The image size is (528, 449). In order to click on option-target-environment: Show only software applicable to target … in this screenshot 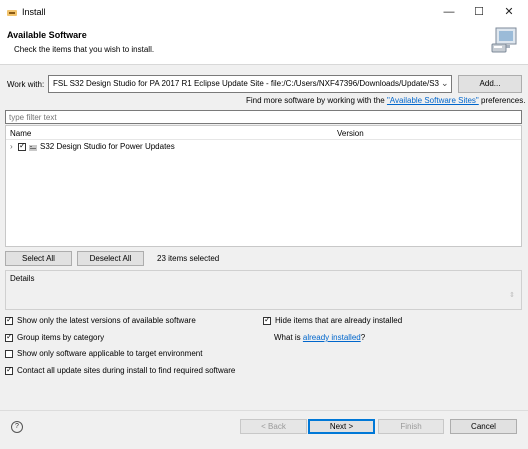, I will do `click(130, 354)`.